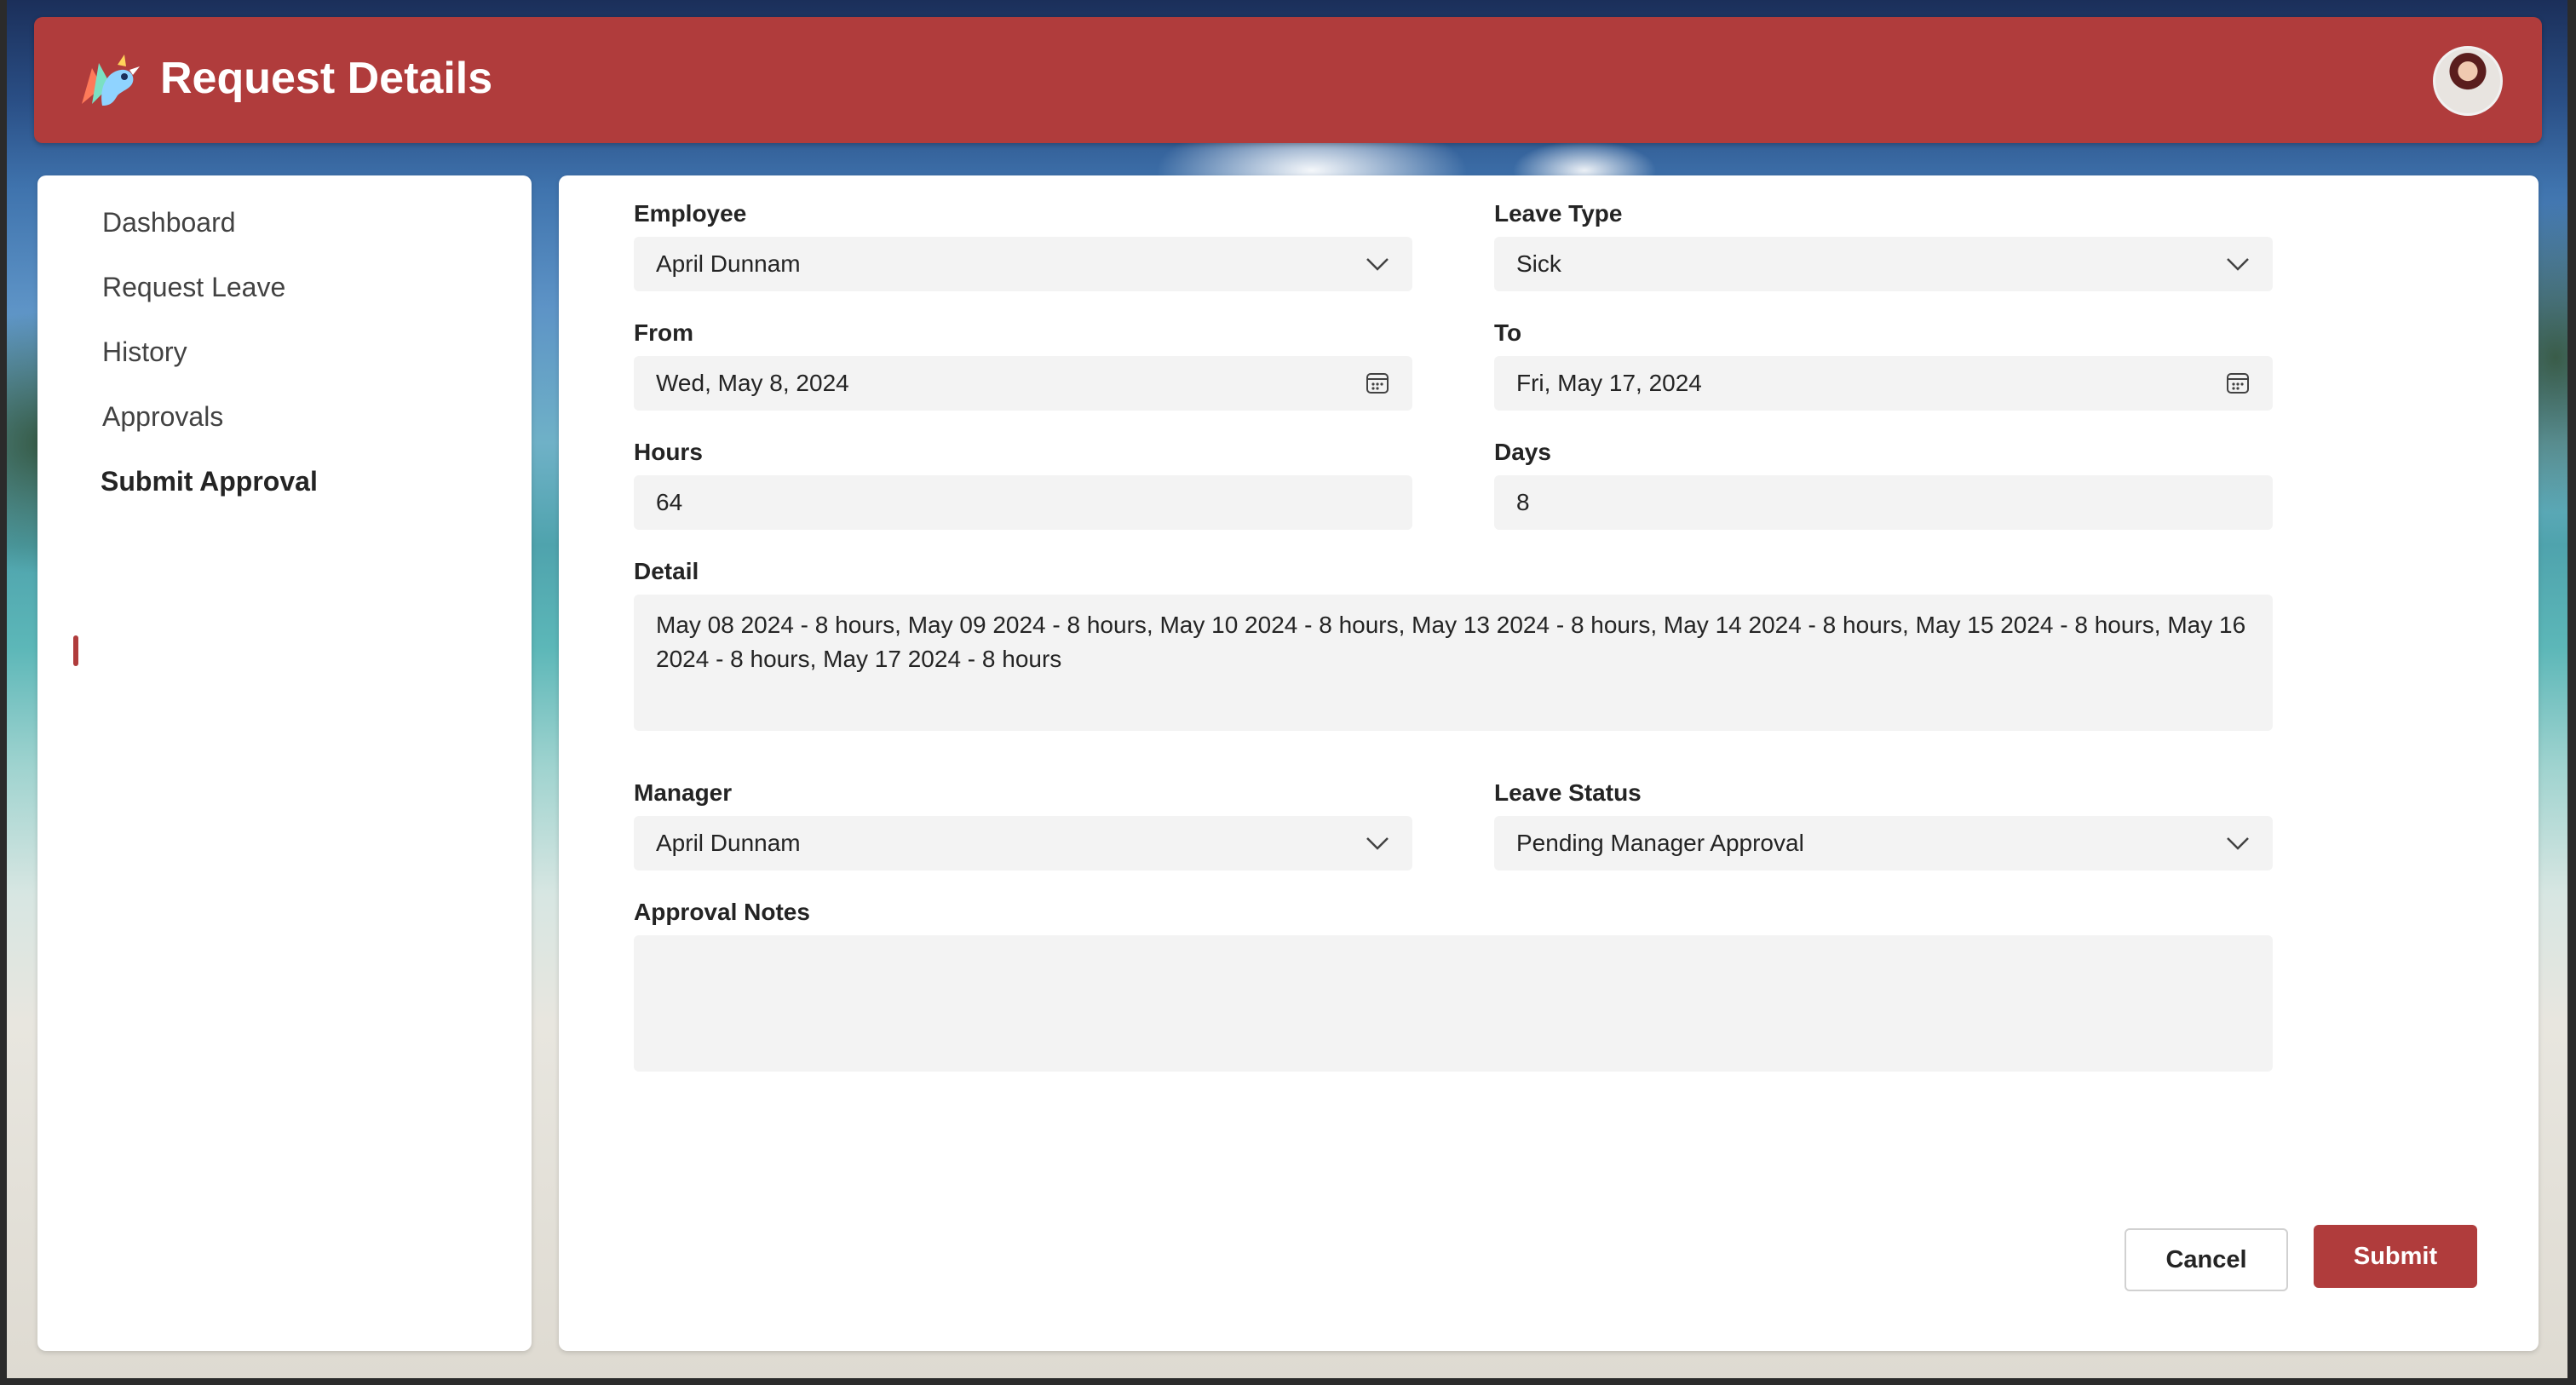 Image resolution: width=2576 pixels, height=1385 pixels. What do you see at coordinates (753, 383) in the screenshot?
I see `from-date-value: Wed, May 8, 2024` at bounding box center [753, 383].